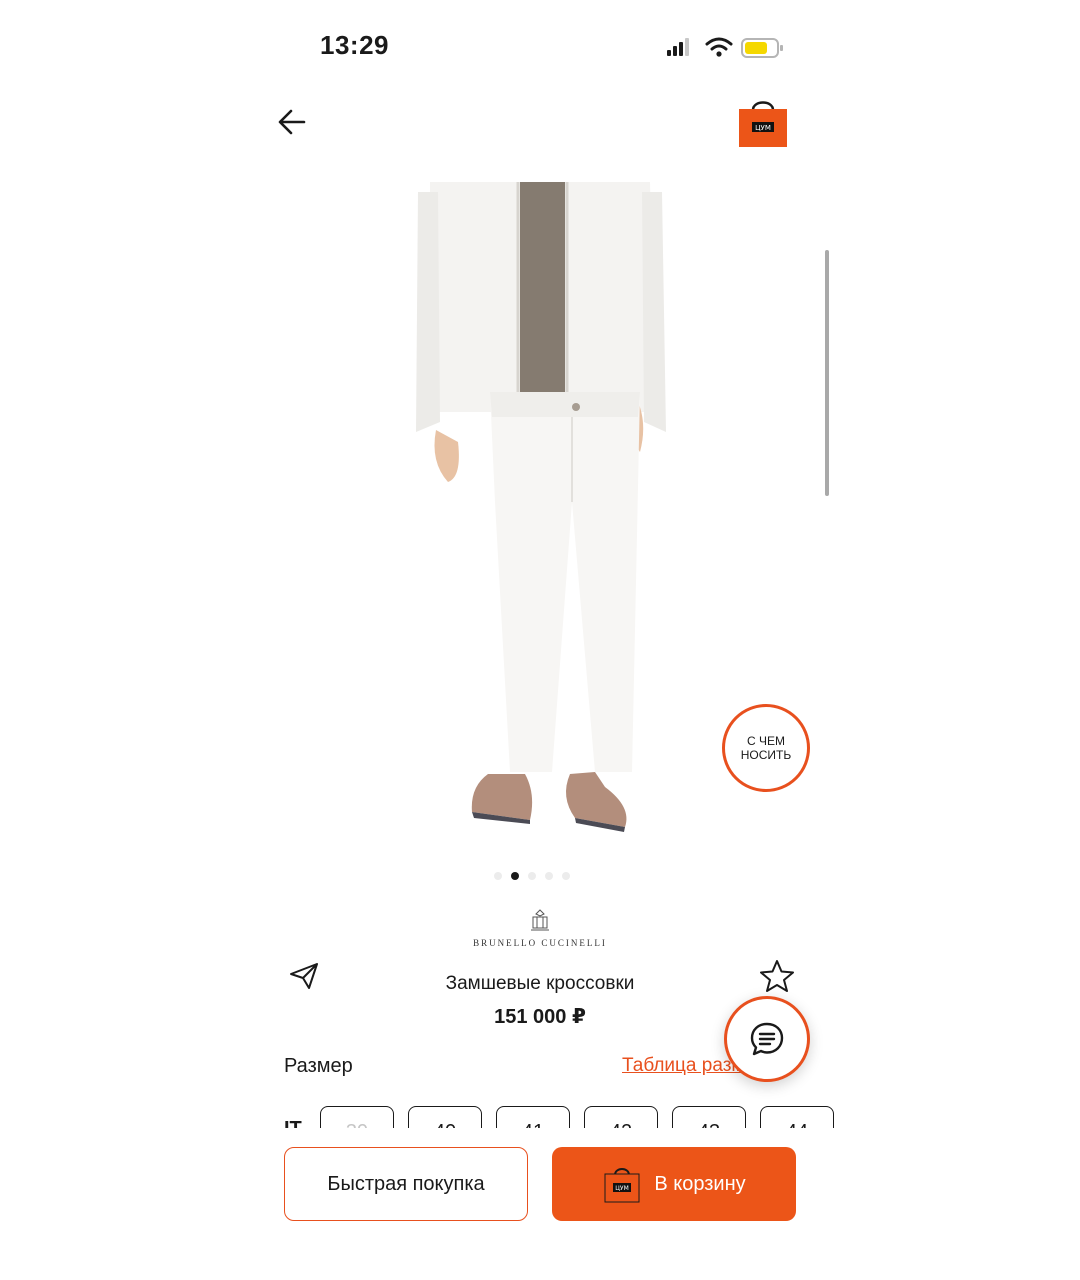 This screenshot has width=1080, height=1280. I want to click on brand-name: BRUNELLO CUCINELLI, so click(540, 943).